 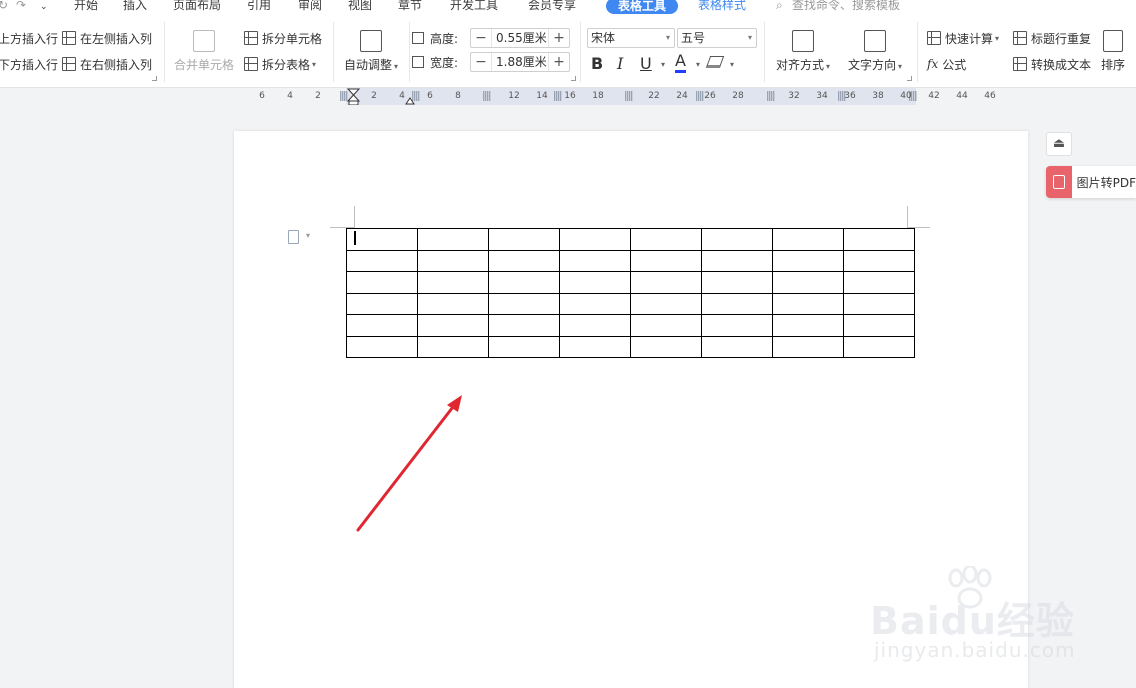 I want to click on width-increase-button: +, so click(x=559, y=62).